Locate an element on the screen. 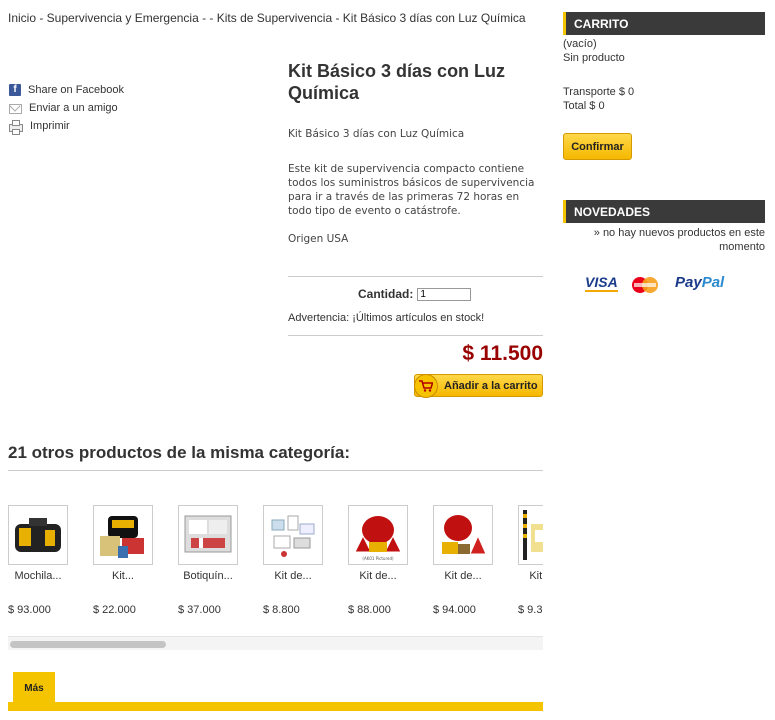  paypal-text-1: Pay is located at coordinates (688, 282).